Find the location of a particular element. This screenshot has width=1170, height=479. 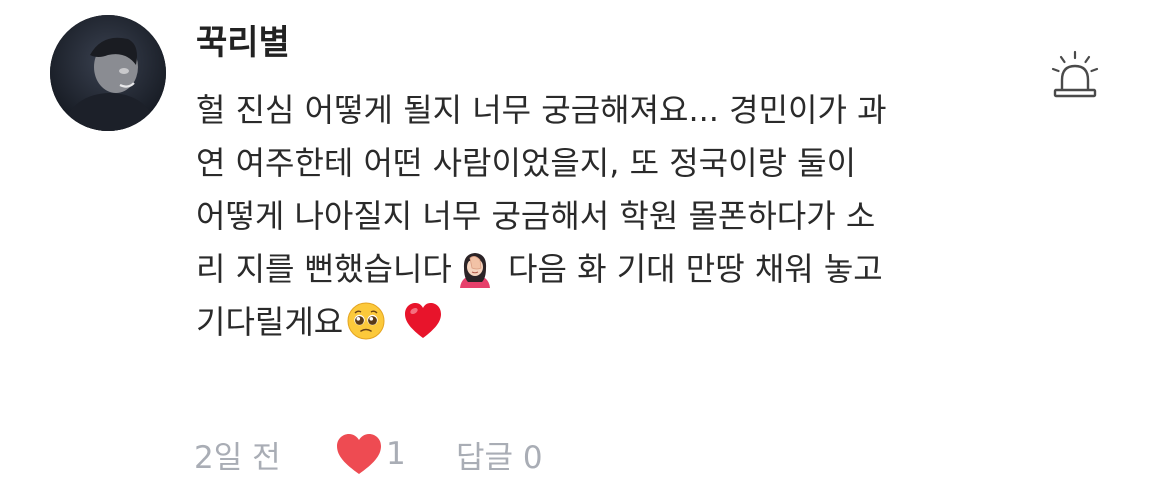

pleading-face-emoji is located at coordinates (366, 321).